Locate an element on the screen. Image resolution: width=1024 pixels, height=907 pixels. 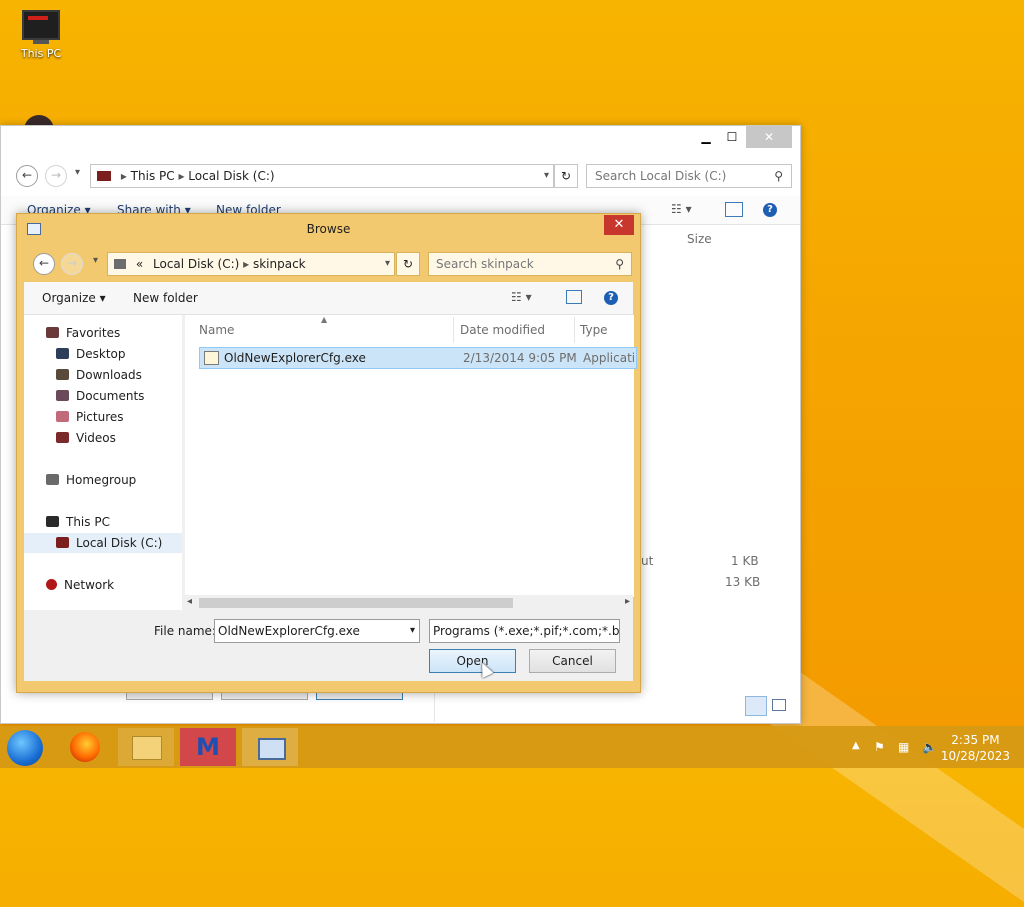
tree-label: Homegroup is located at coordinates (101, 480).